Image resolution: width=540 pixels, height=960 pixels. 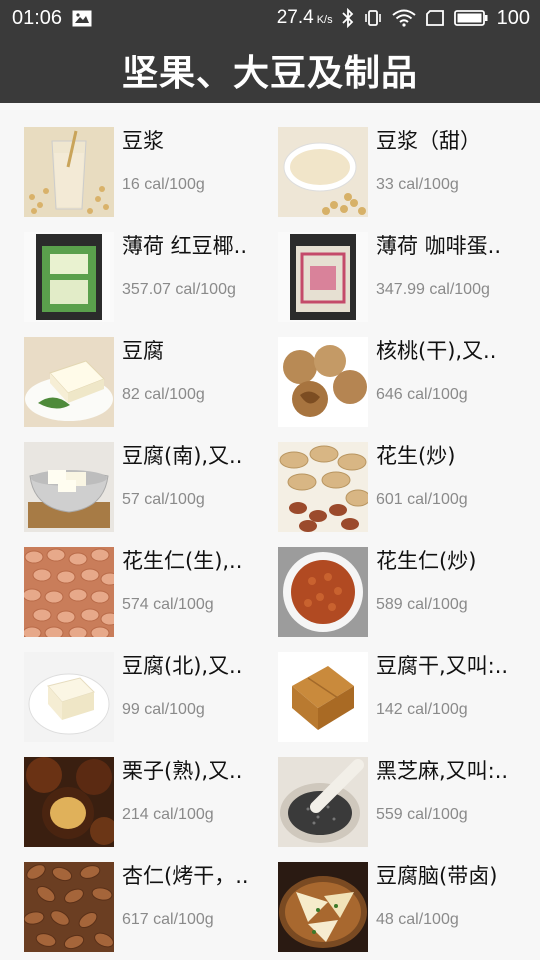 I want to click on food-name: 豆腐脑(带卤), so click(x=437, y=876).